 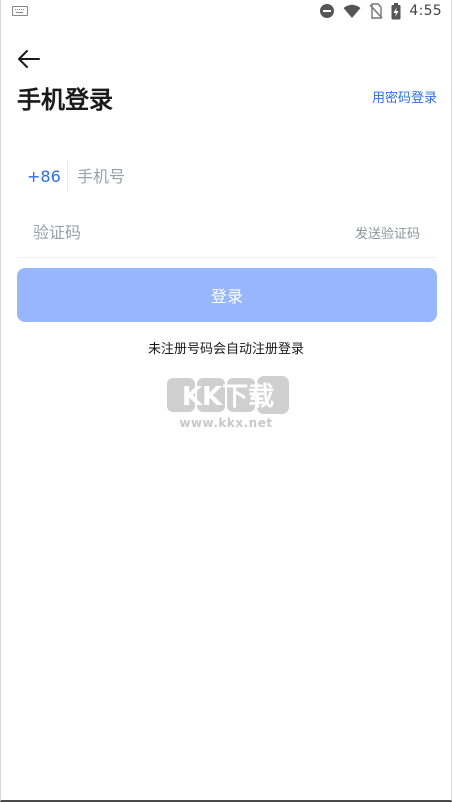 I want to click on status-bar: 4:55, so click(x=226, y=11).